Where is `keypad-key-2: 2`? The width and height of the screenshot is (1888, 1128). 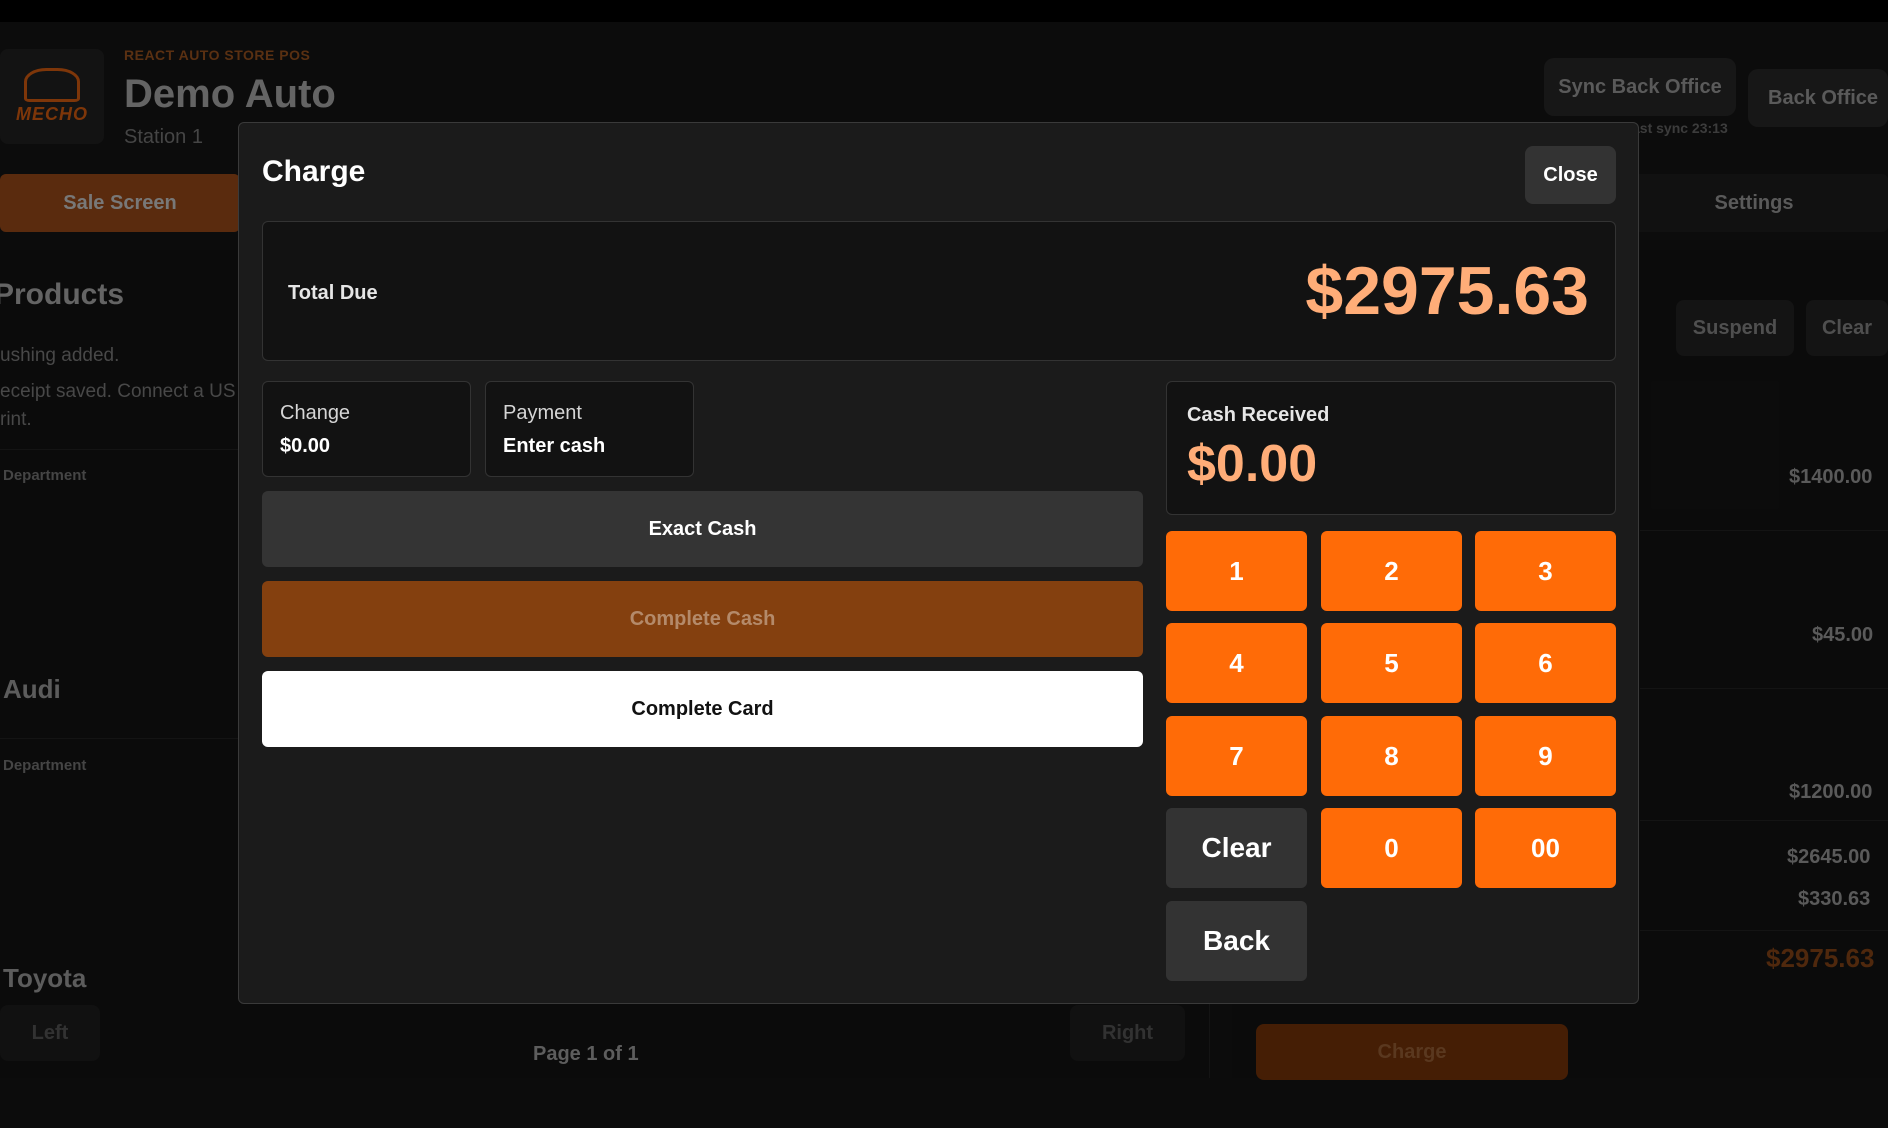
keypad-key-2: 2 is located at coordinates (1391, 571).